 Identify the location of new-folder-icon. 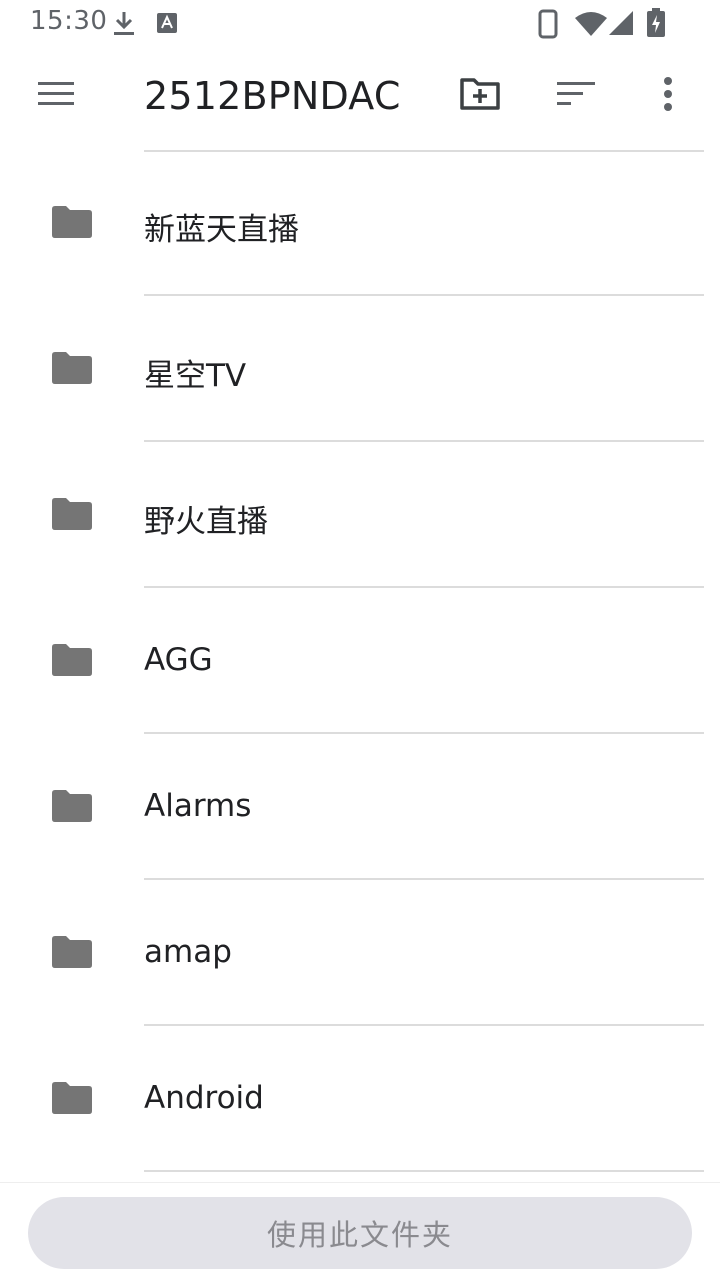
(480, 96).